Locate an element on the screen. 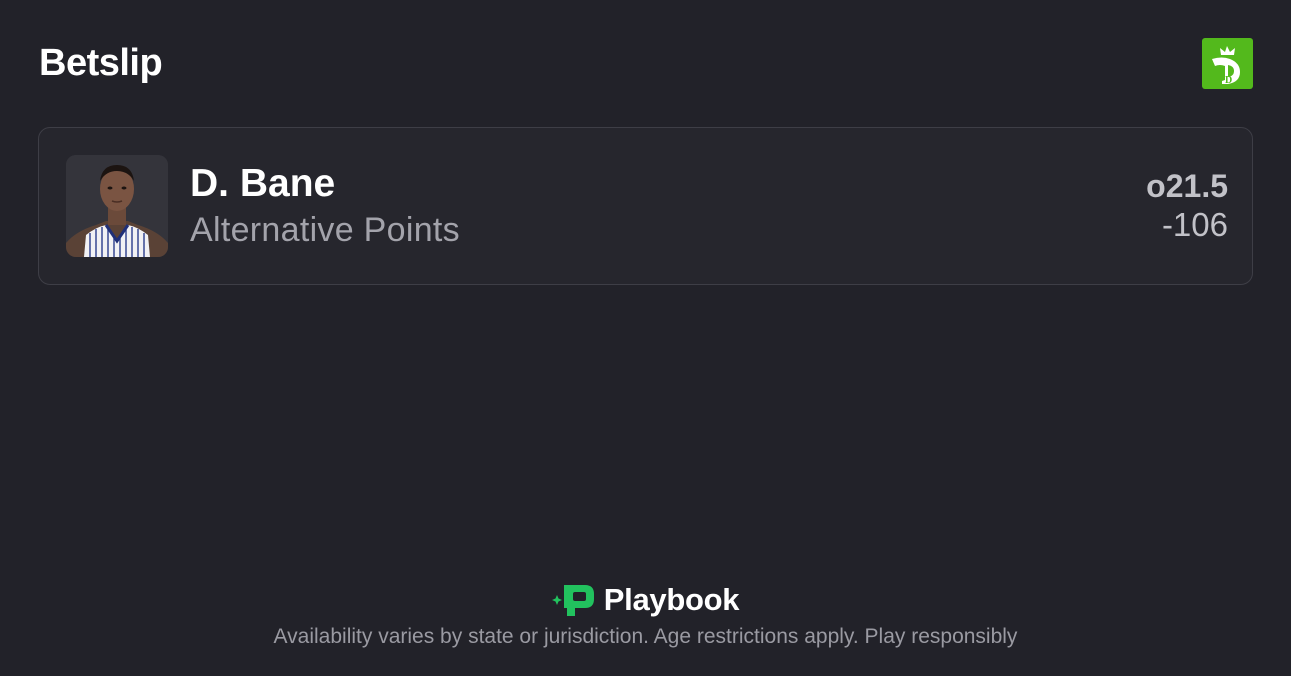 This screenshot has width=1291, height=676. draftkings-logo-icon: D is located at coordinates (1227, 63).